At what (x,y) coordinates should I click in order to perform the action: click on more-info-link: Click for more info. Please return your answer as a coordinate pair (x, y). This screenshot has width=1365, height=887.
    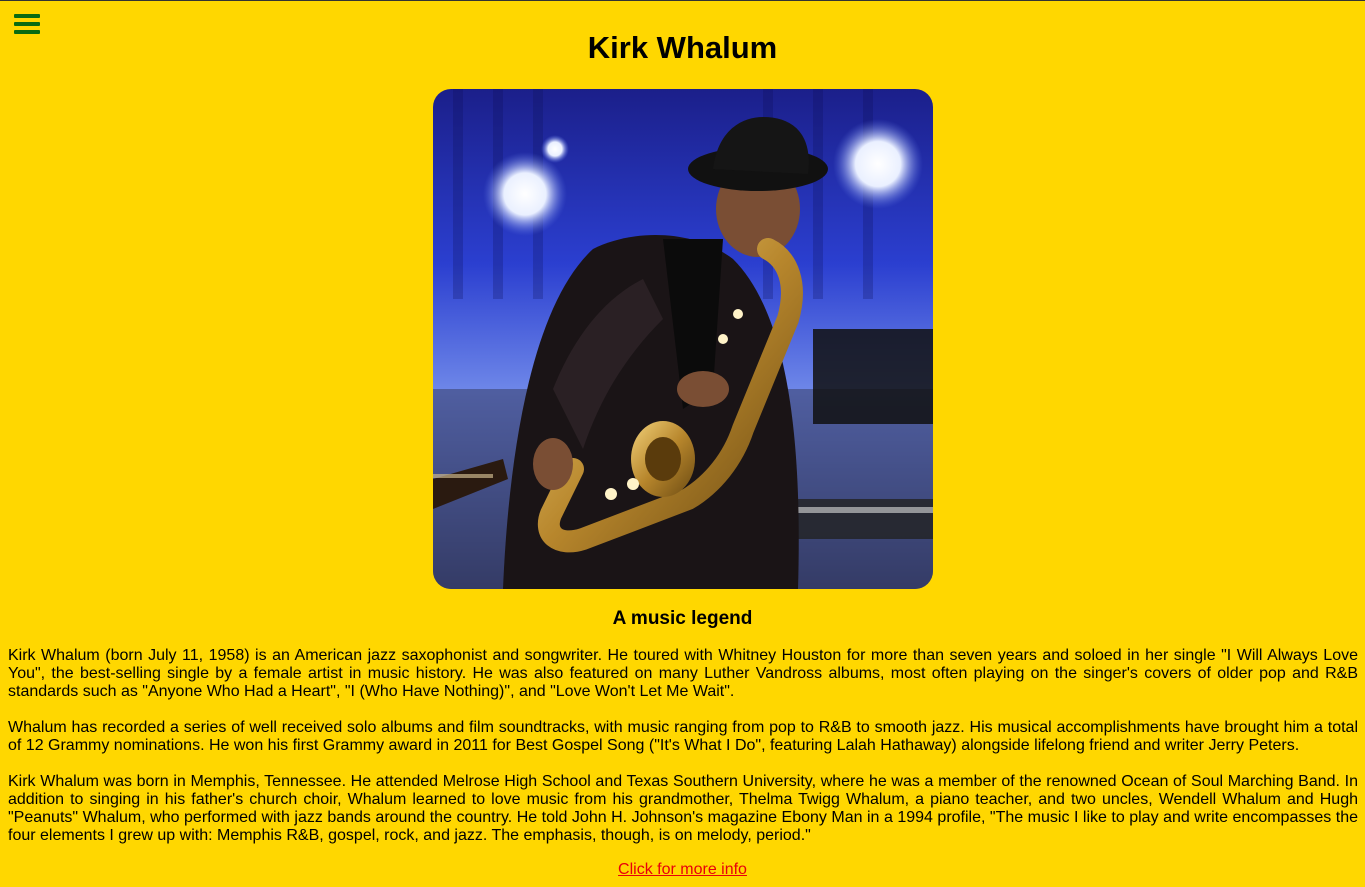
    Looking at the image, I should click on (682, 869).